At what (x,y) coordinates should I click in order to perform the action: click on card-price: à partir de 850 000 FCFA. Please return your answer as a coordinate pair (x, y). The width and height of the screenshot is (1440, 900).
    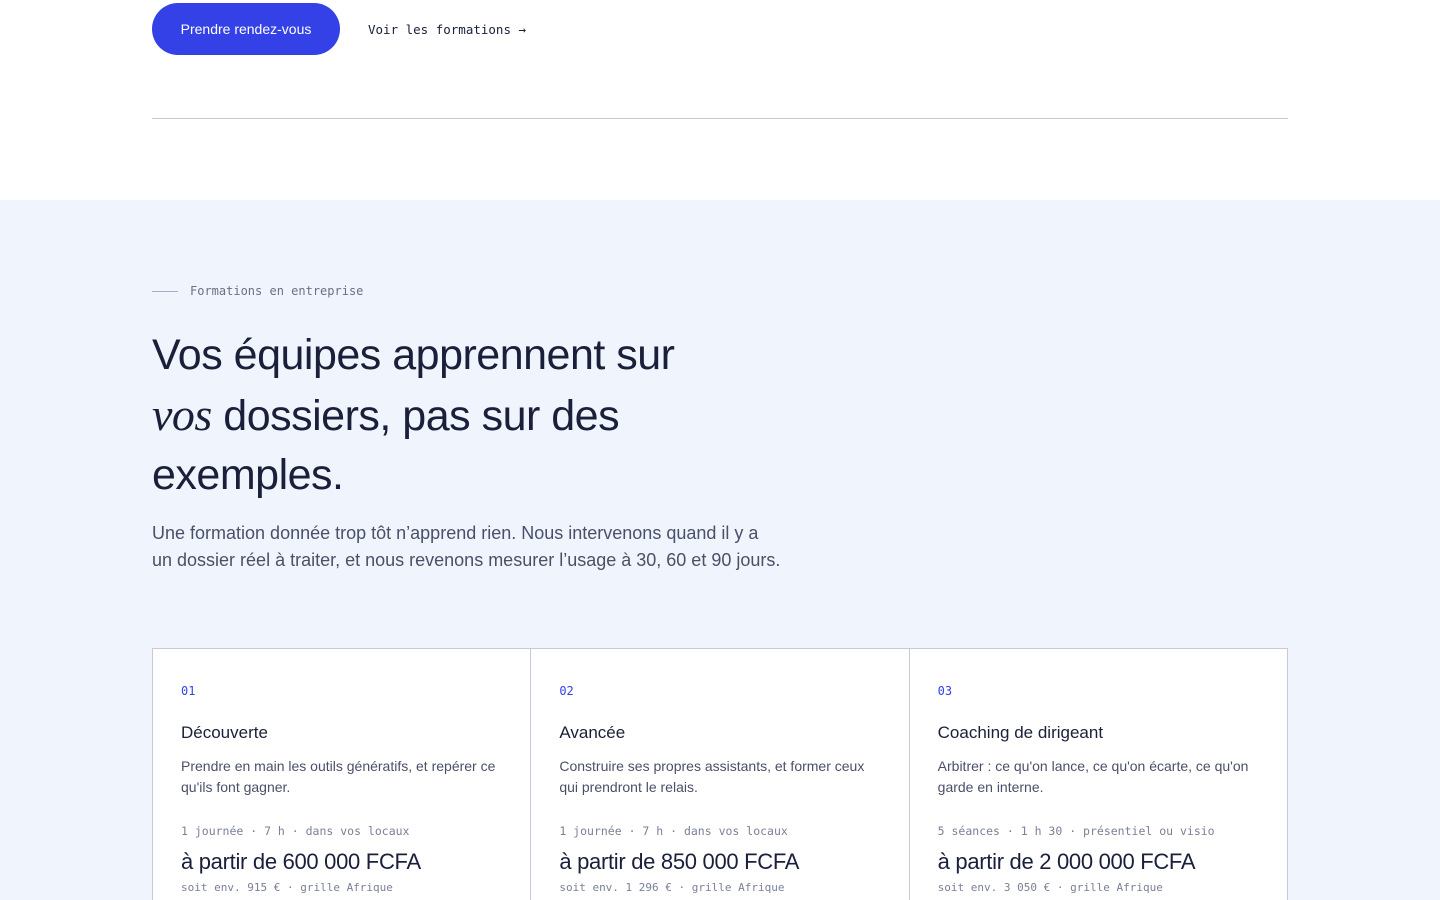
    Looking at the image, I should click on (679, 861).